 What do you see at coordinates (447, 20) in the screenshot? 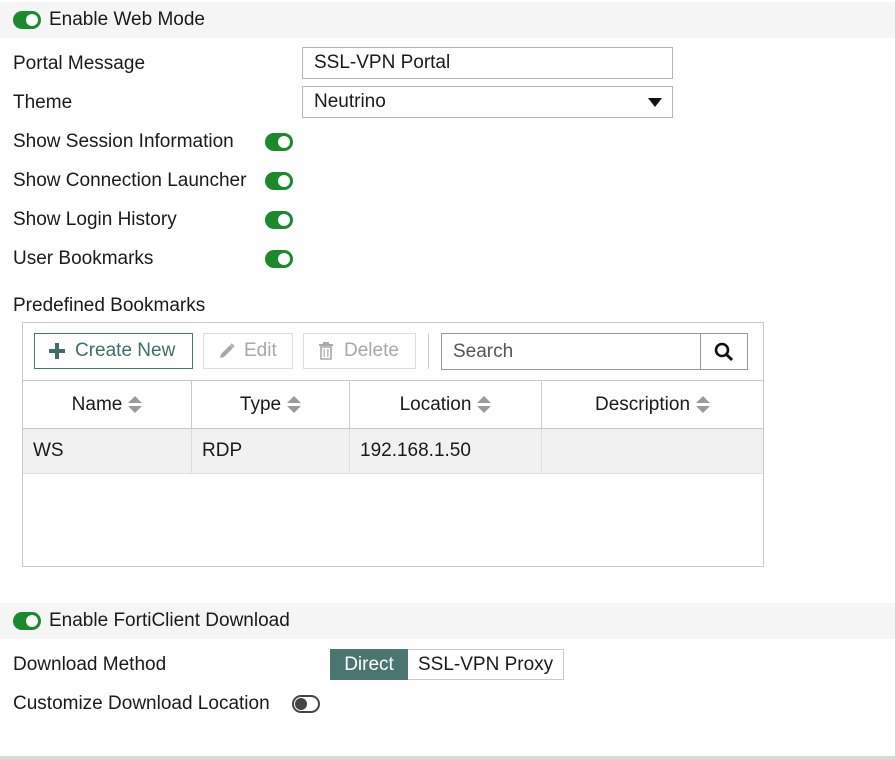
I see `web-mode-section-header: Enable Web Mode` at bounding box center [447, 20].